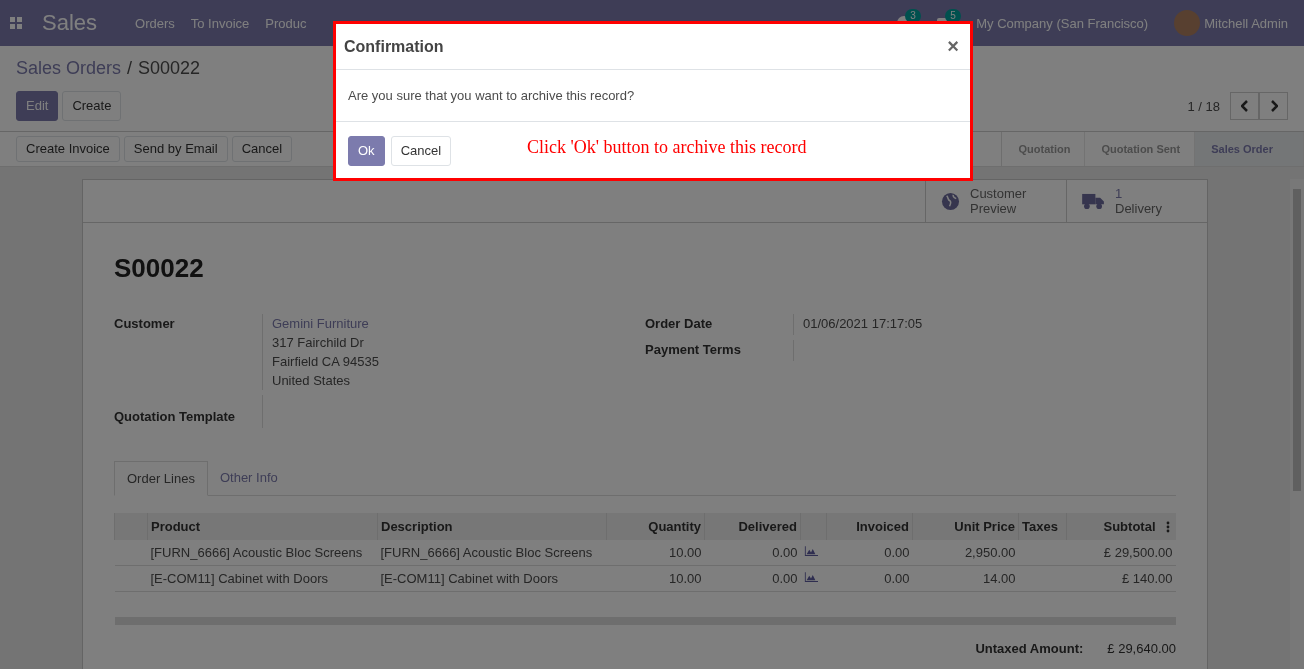 This screenshot has width=1304, height=669. Describe the element at coordinates (312, 381) in the screenshot. I see `address-line: United States` at that location.